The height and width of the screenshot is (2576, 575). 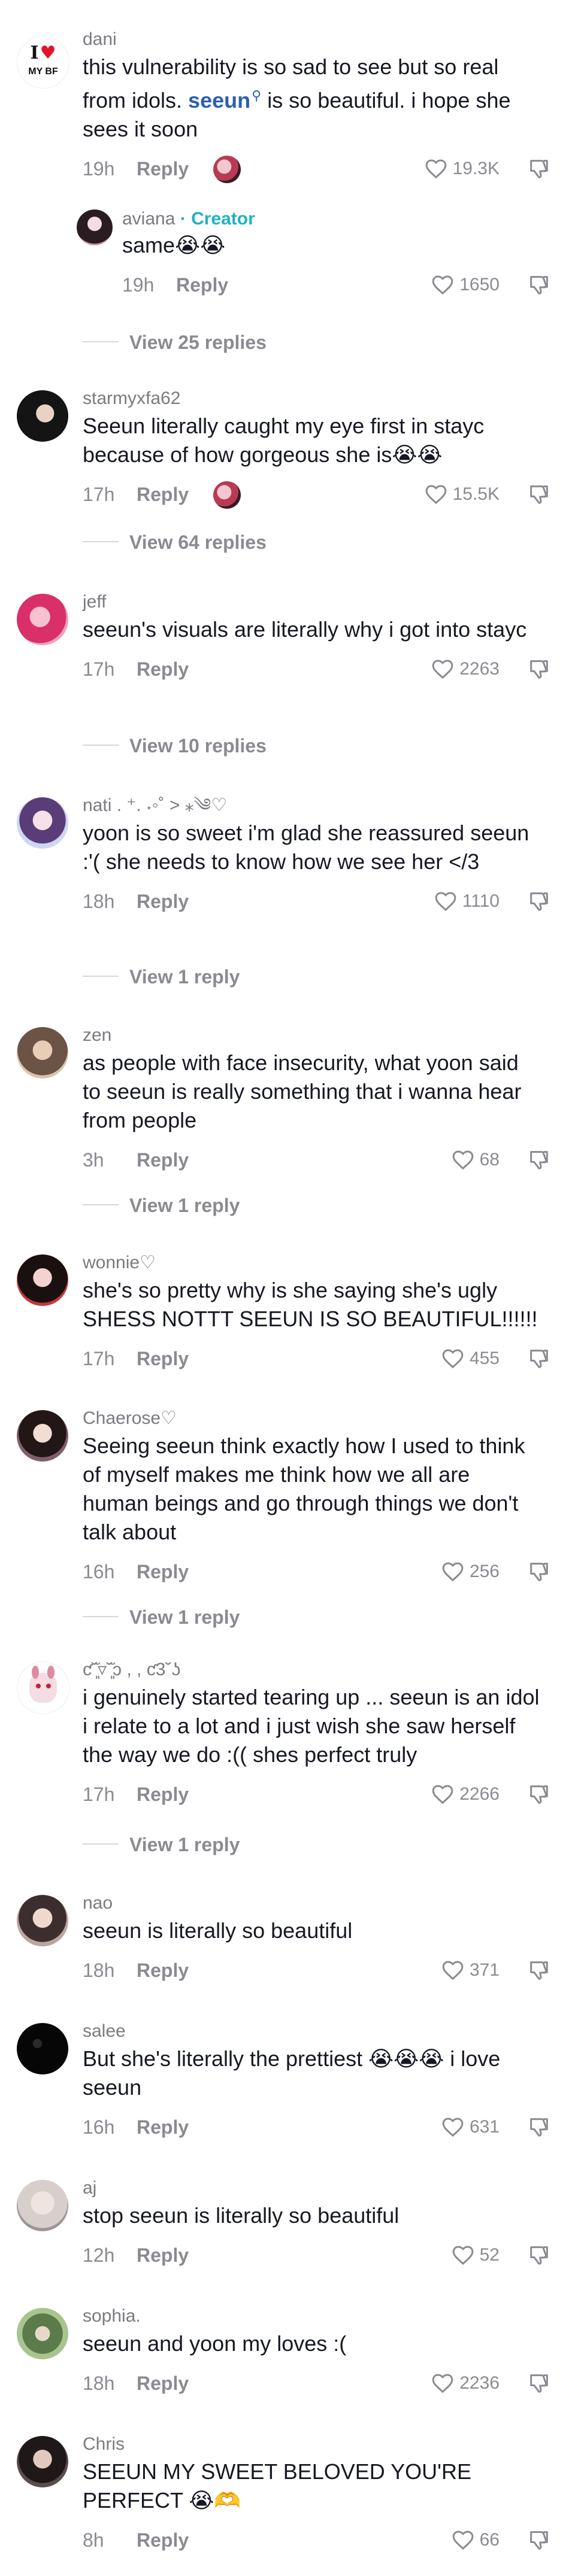 I want to click on like-button: 2236, so click(x=465, y=2383).